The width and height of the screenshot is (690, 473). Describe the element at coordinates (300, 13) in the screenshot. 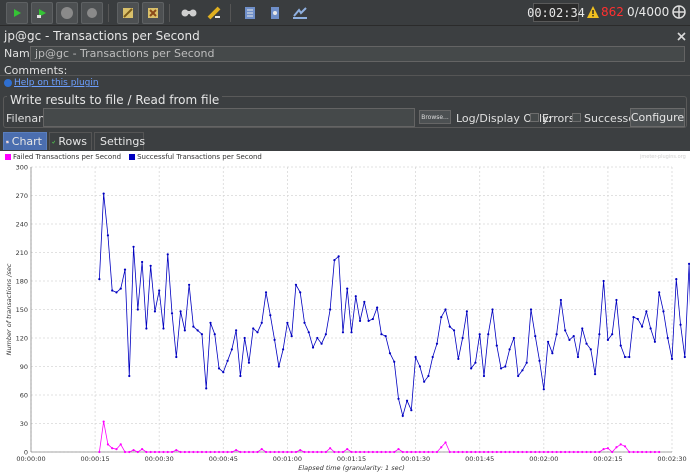

I see `remote-button` at that location.